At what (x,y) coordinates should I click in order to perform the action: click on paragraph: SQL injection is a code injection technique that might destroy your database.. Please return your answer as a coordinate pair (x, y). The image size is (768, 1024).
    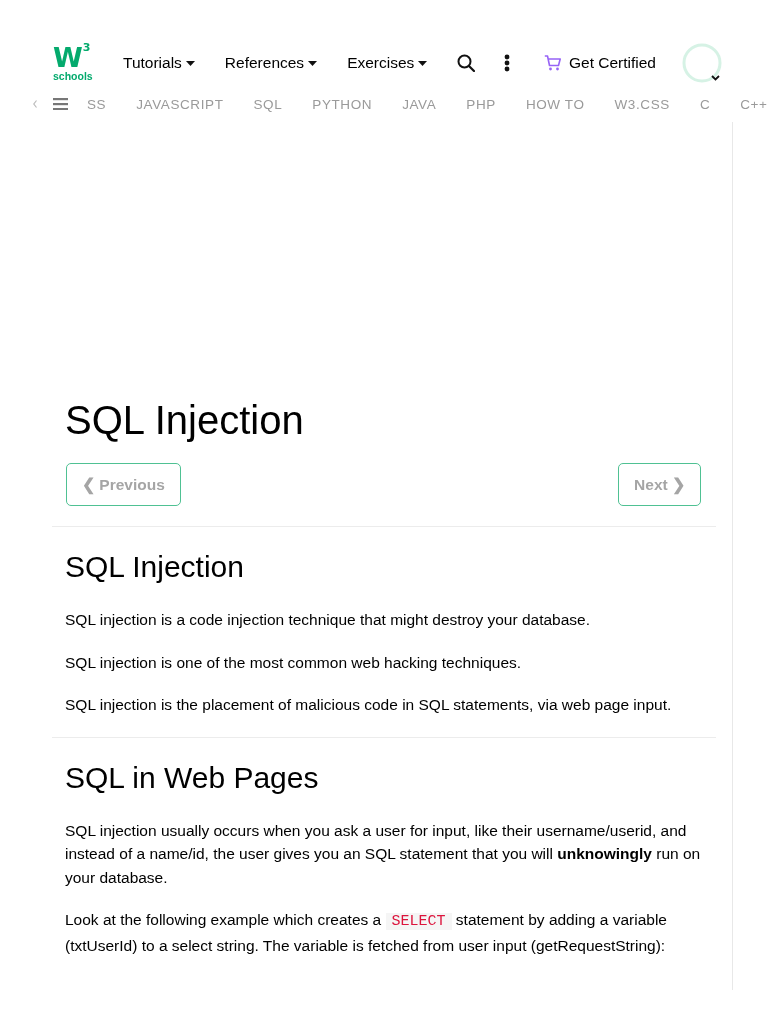
    Looking at the image, I should click on (328, 620).